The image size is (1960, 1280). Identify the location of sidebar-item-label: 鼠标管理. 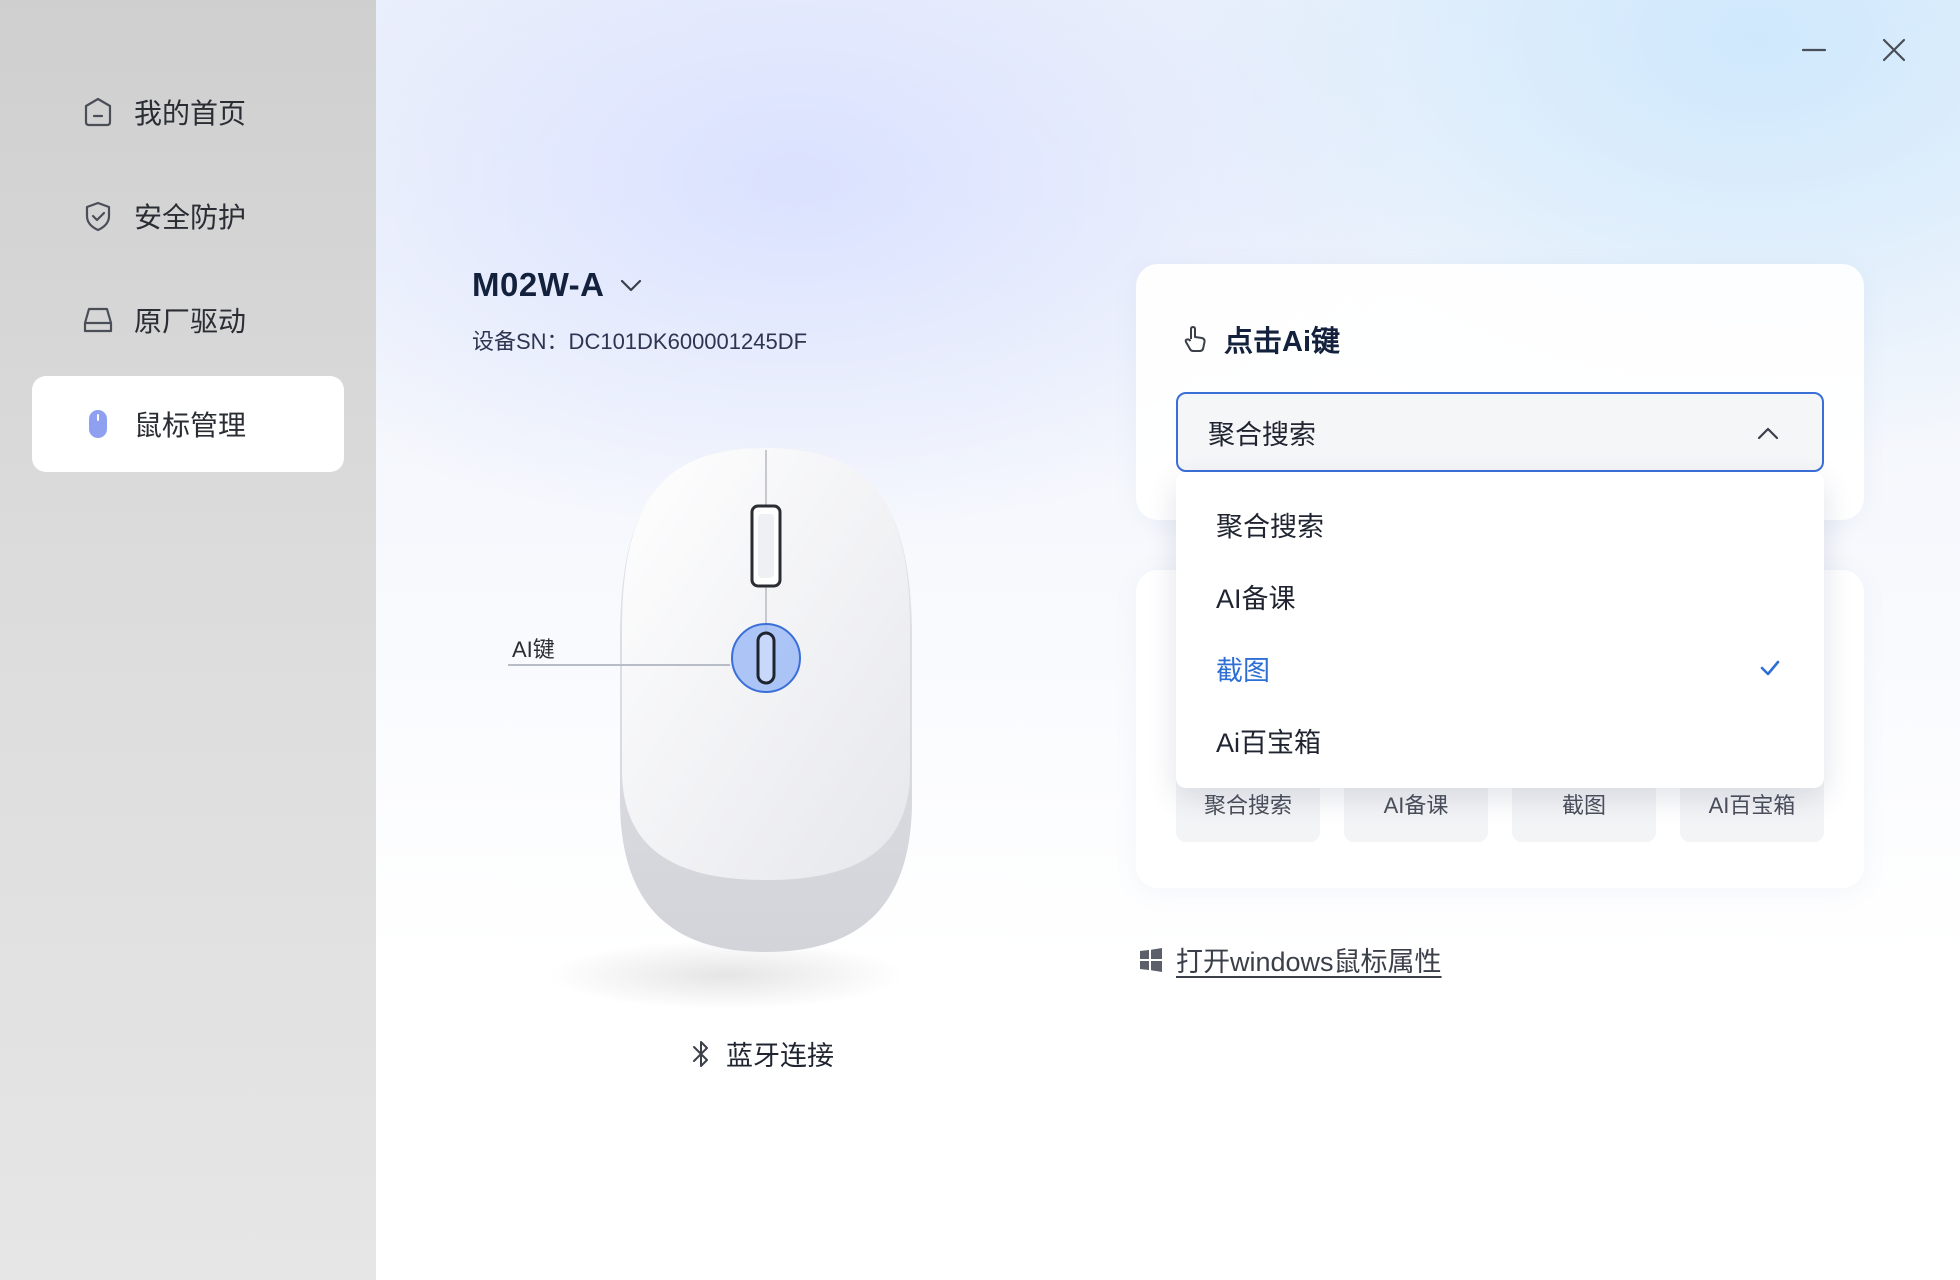
(190, 425).